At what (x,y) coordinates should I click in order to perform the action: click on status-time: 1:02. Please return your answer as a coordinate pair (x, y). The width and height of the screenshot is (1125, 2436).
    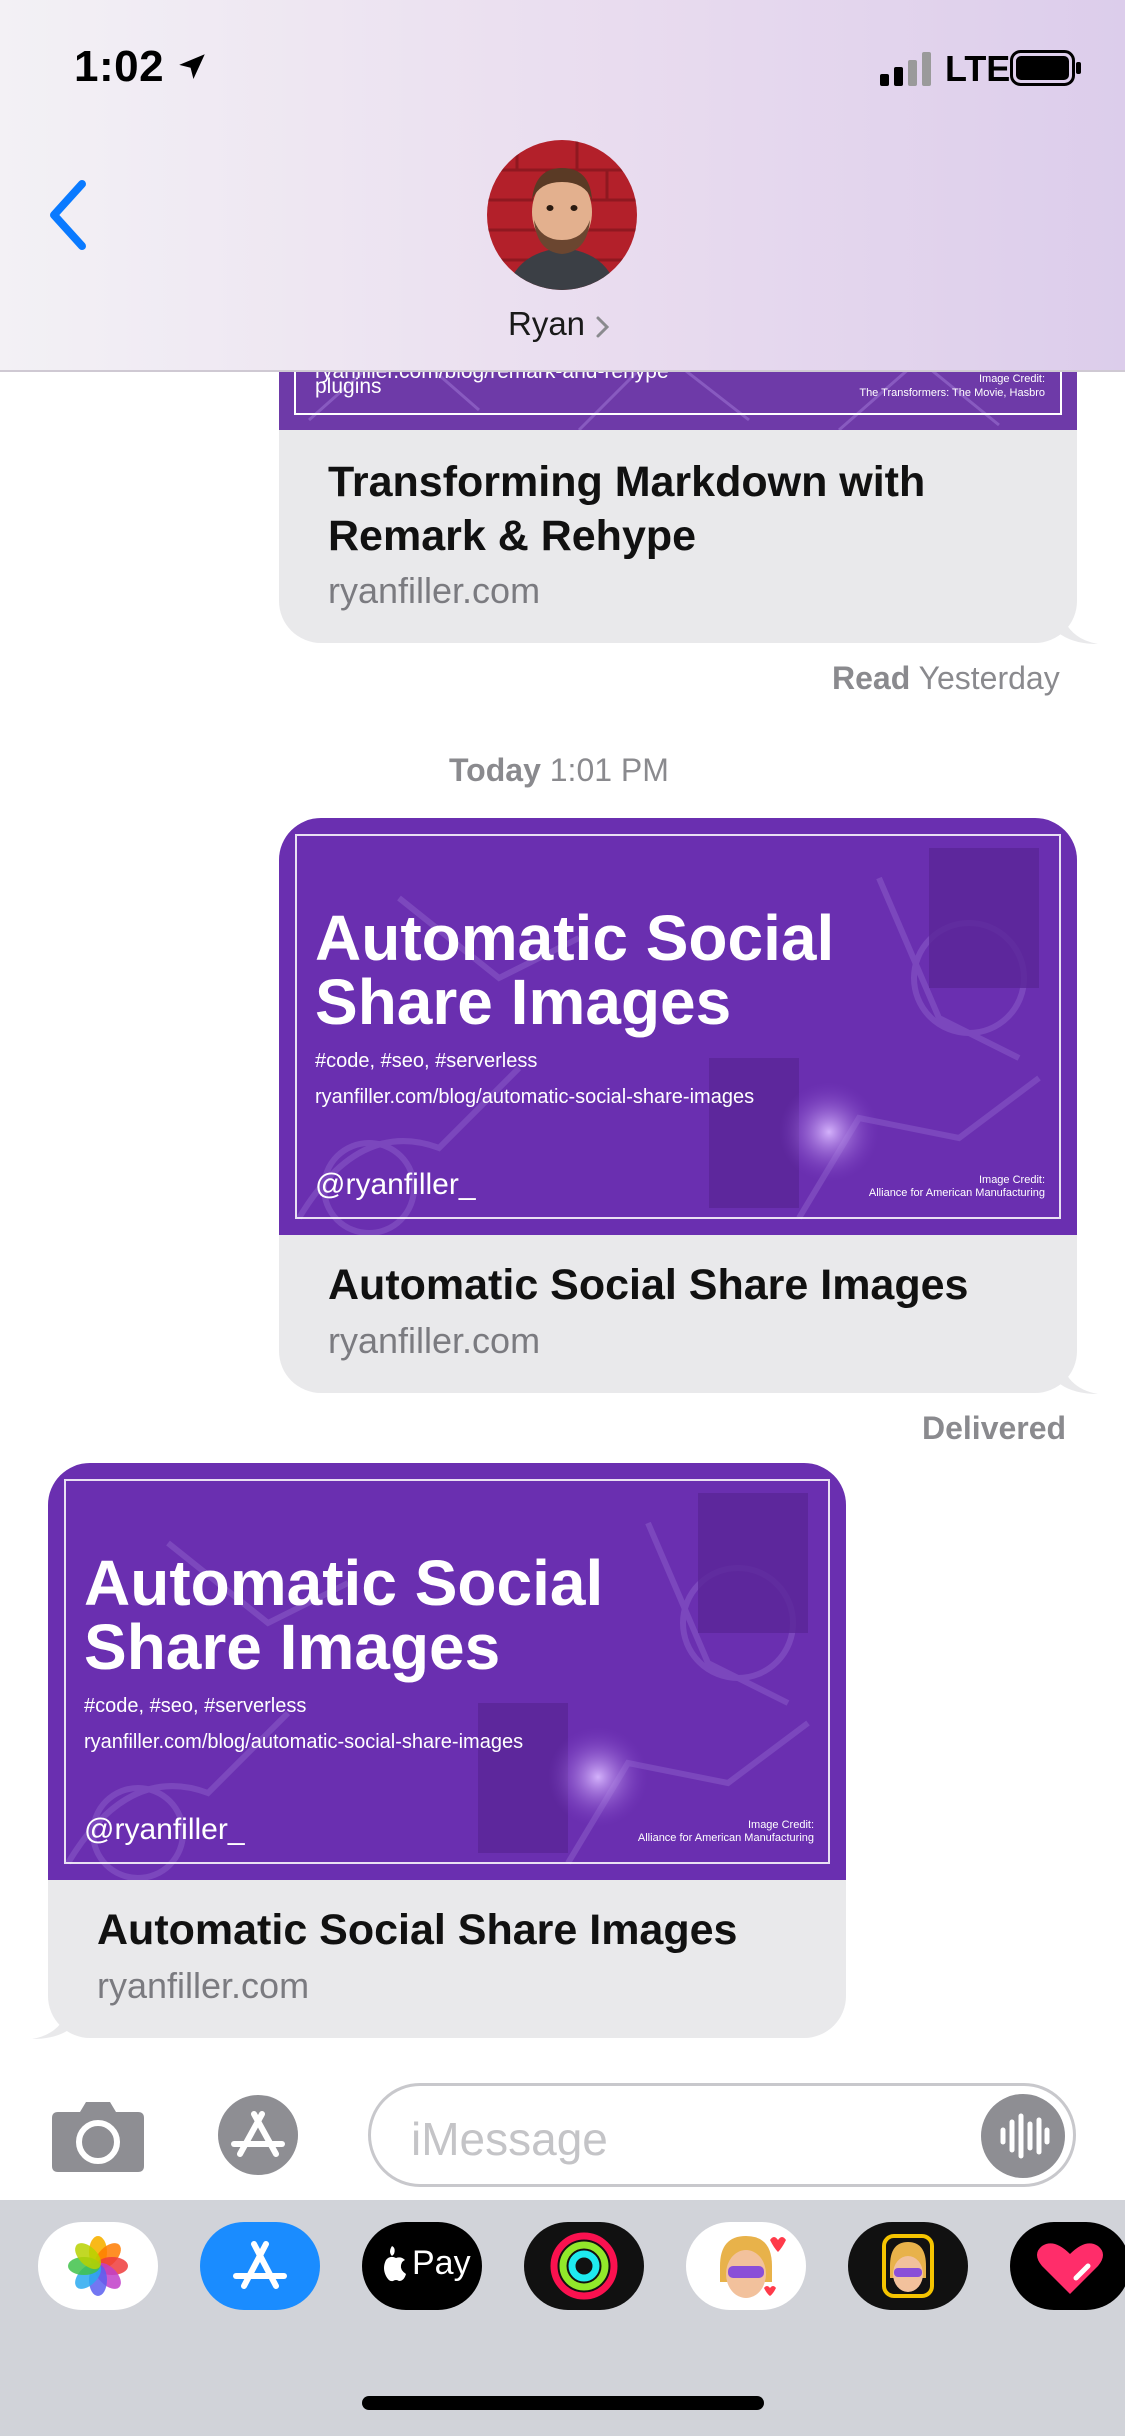
    Looking at the image, I should click on (119, 66).